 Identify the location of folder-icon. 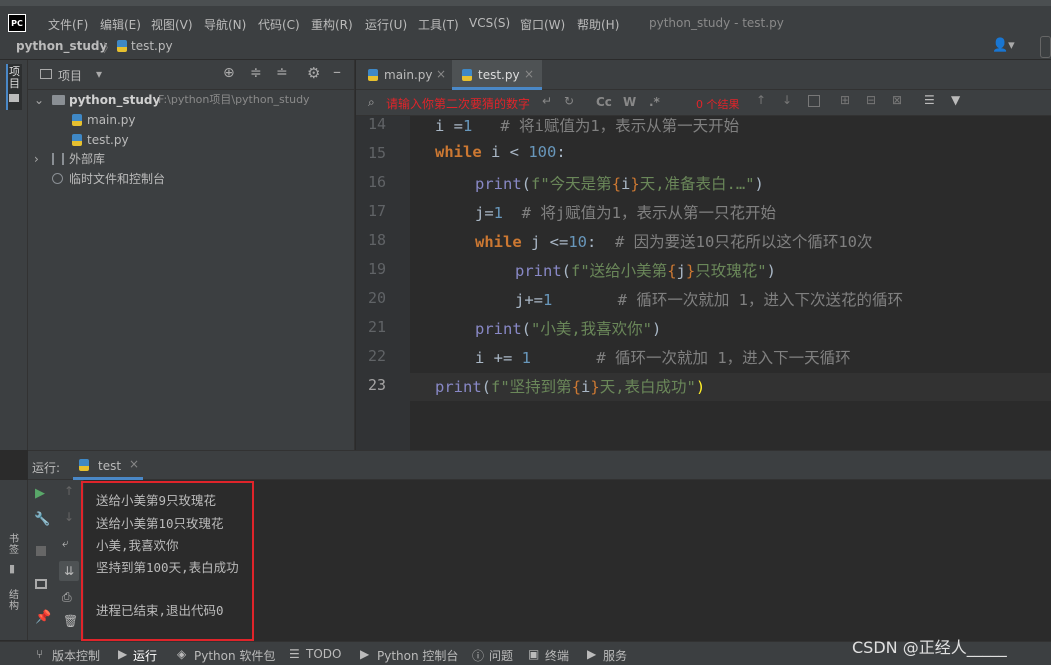
(14, 98).